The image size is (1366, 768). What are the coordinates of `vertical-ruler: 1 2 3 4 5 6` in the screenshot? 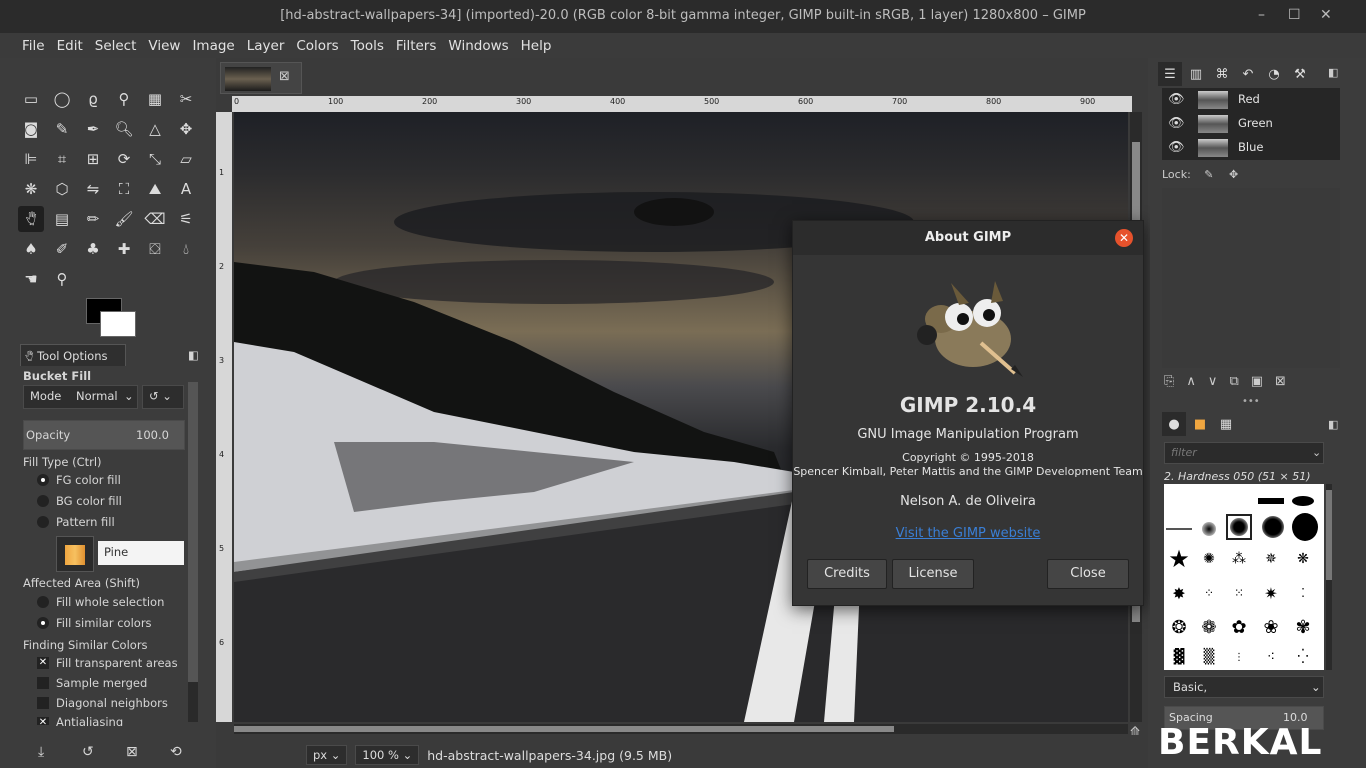 It's located at (224, 417).